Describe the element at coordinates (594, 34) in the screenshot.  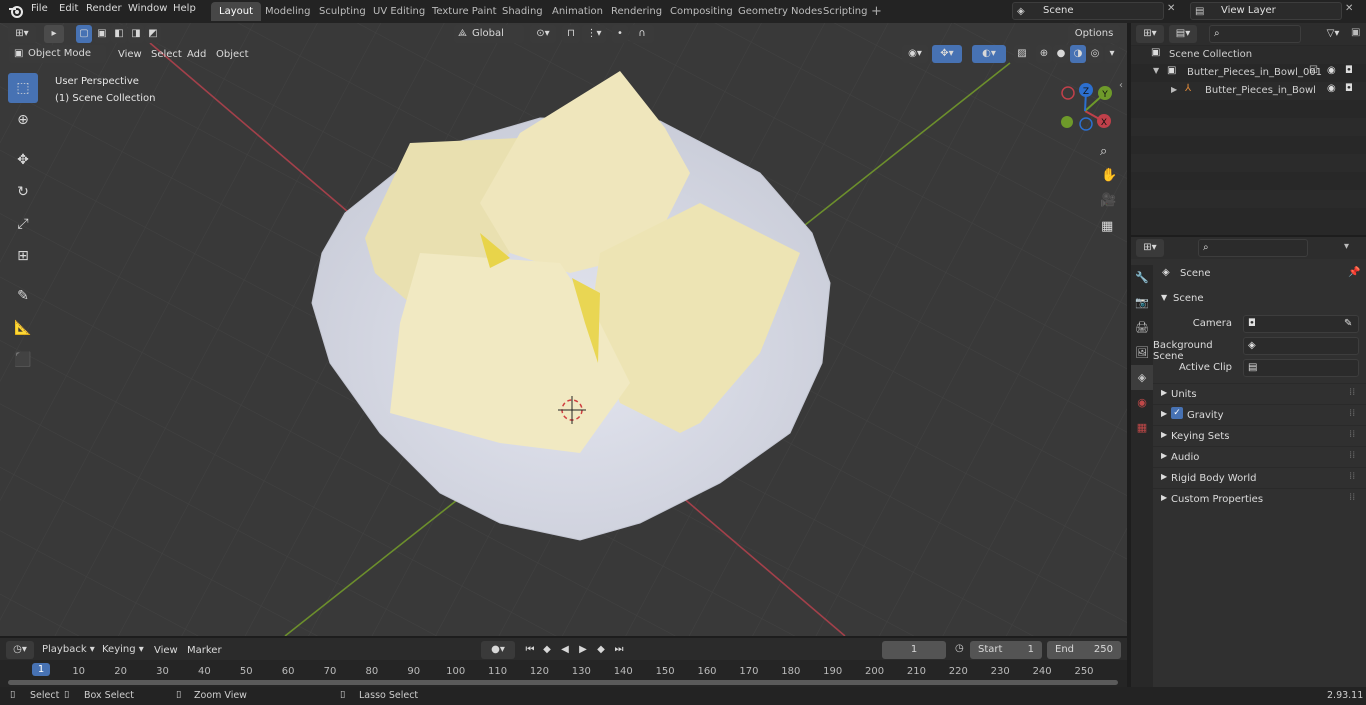
I see `snap-target-dropdown: ⋮▾` at that location.